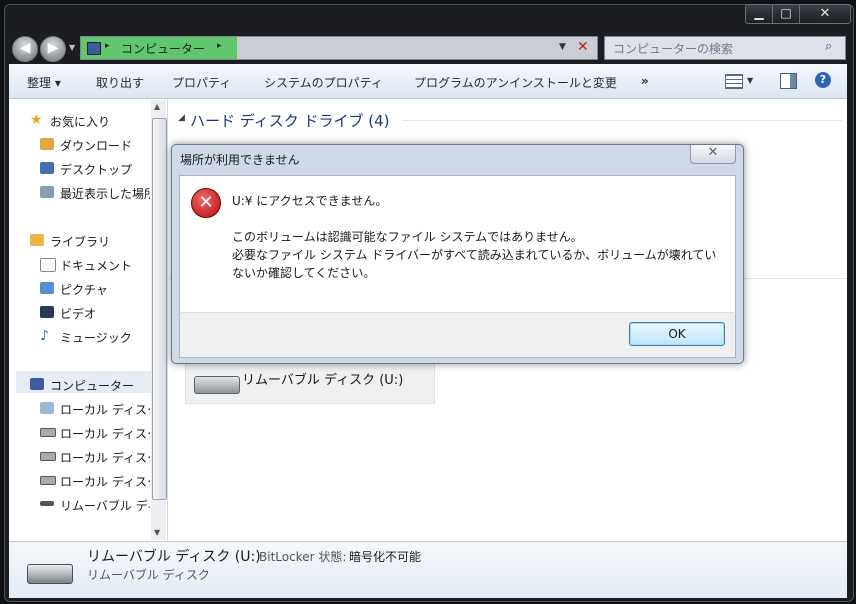  Describe the element at coordinates (339, 48) in the screenshot. I see `address-bar: ▸ コンピューター ▸ ▼ ✕` at that location.